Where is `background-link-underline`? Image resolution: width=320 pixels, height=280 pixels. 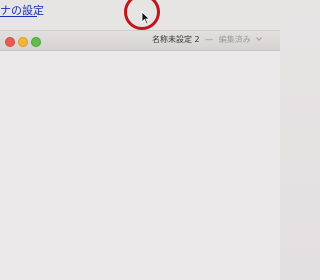 background-link-underline is located at coordinates (18, 16).